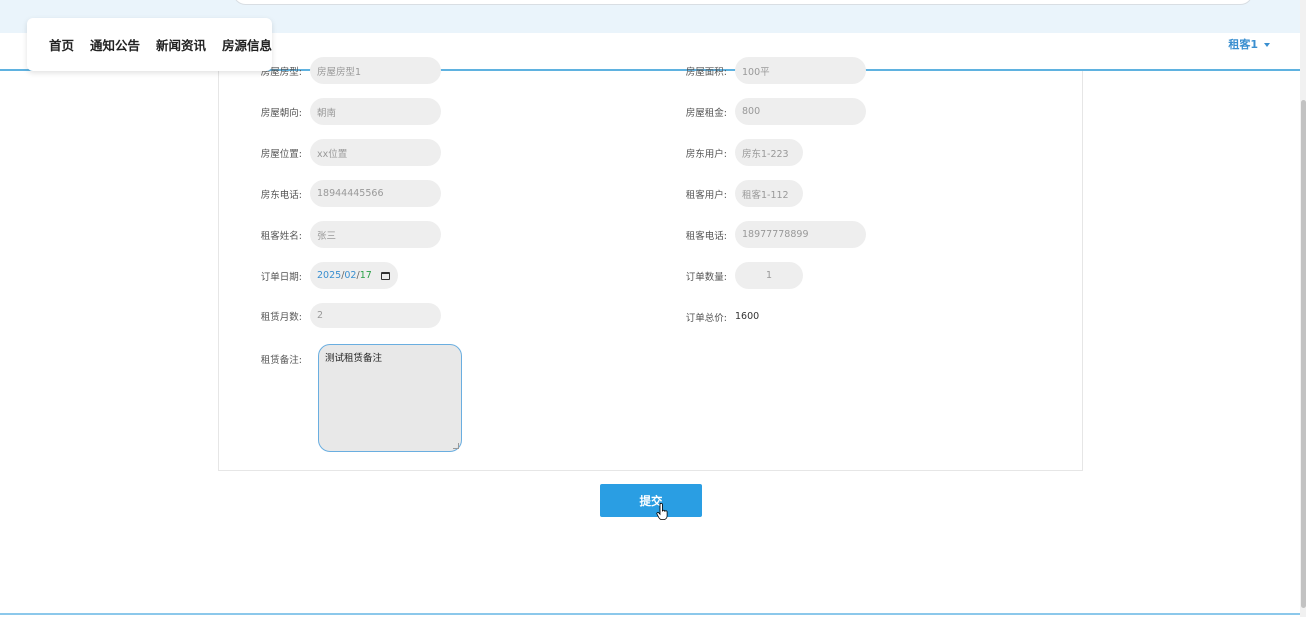 The image size is (1306, 617). I want to click on field-house-area: 房屋面积: 100平, so click(751, 70).